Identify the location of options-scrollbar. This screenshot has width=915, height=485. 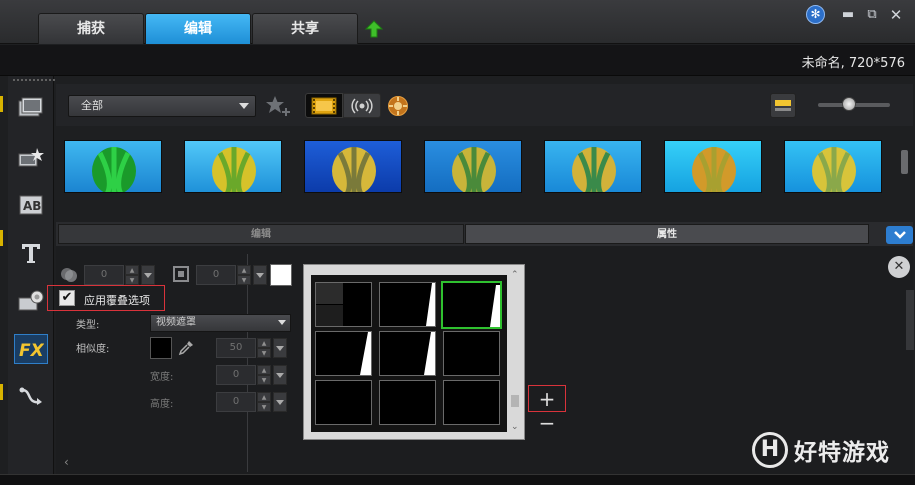
(910, 320).